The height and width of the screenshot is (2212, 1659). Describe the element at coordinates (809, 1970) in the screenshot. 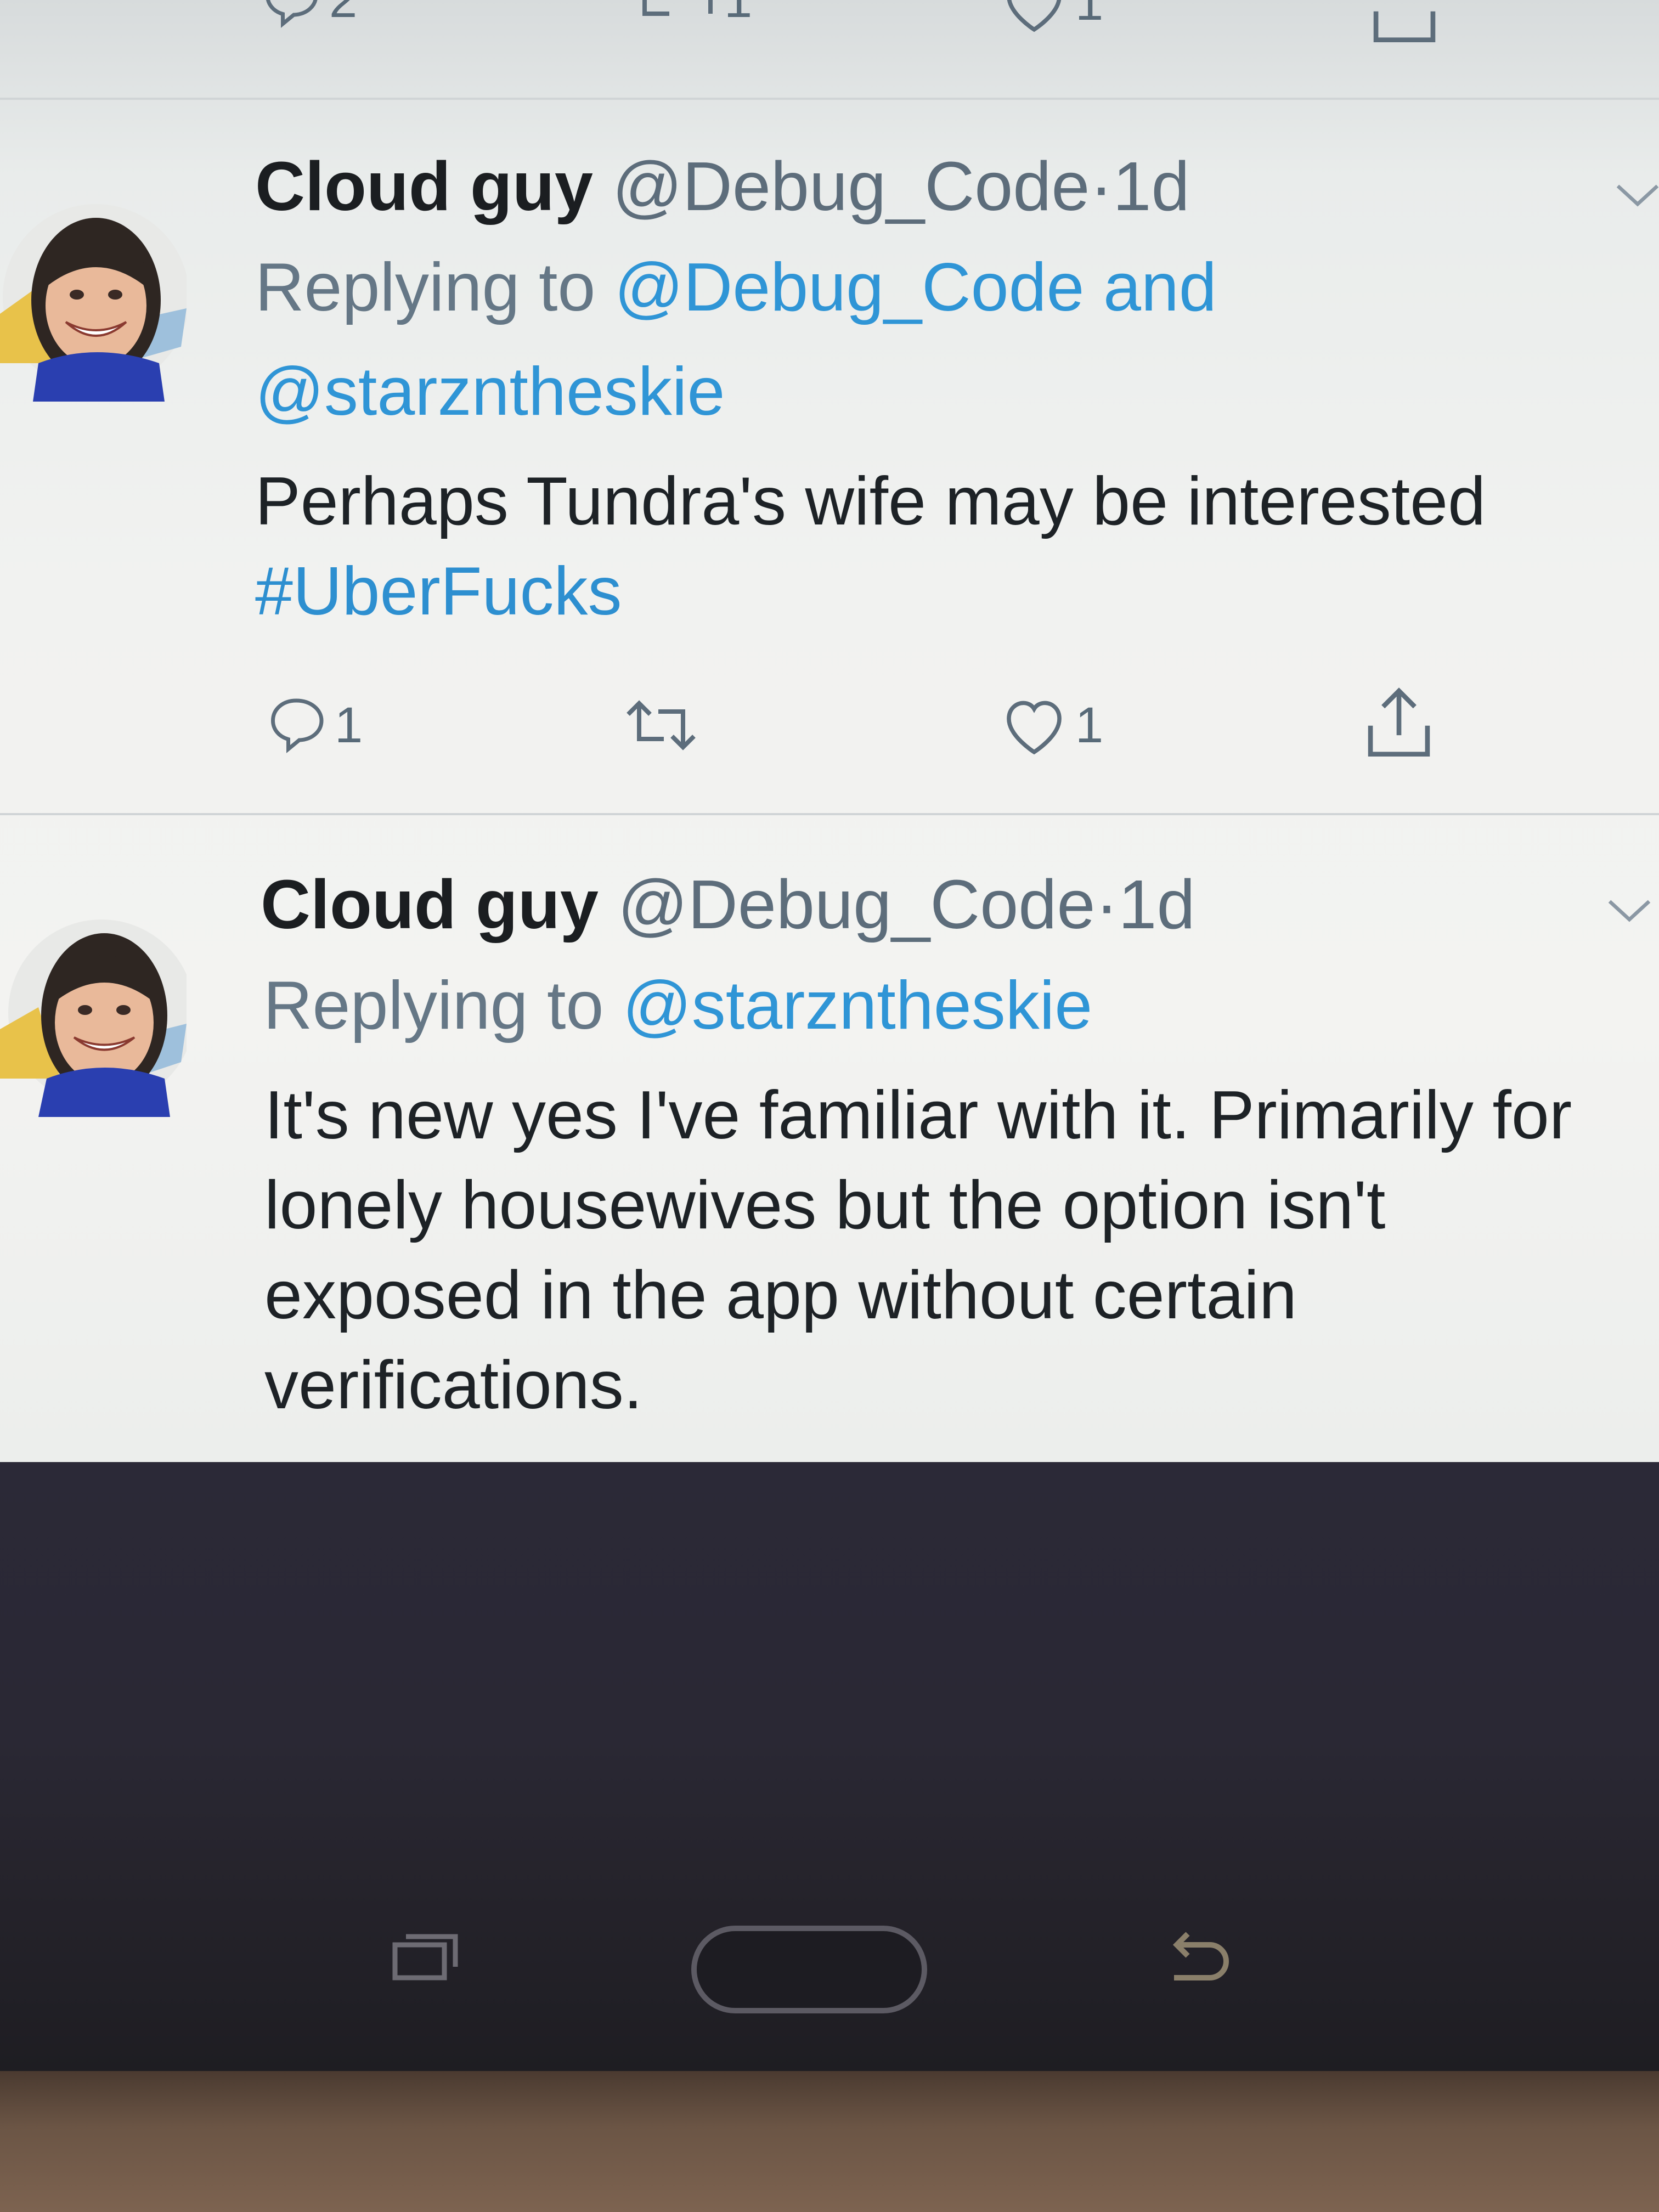

I see `home-button` at that location.